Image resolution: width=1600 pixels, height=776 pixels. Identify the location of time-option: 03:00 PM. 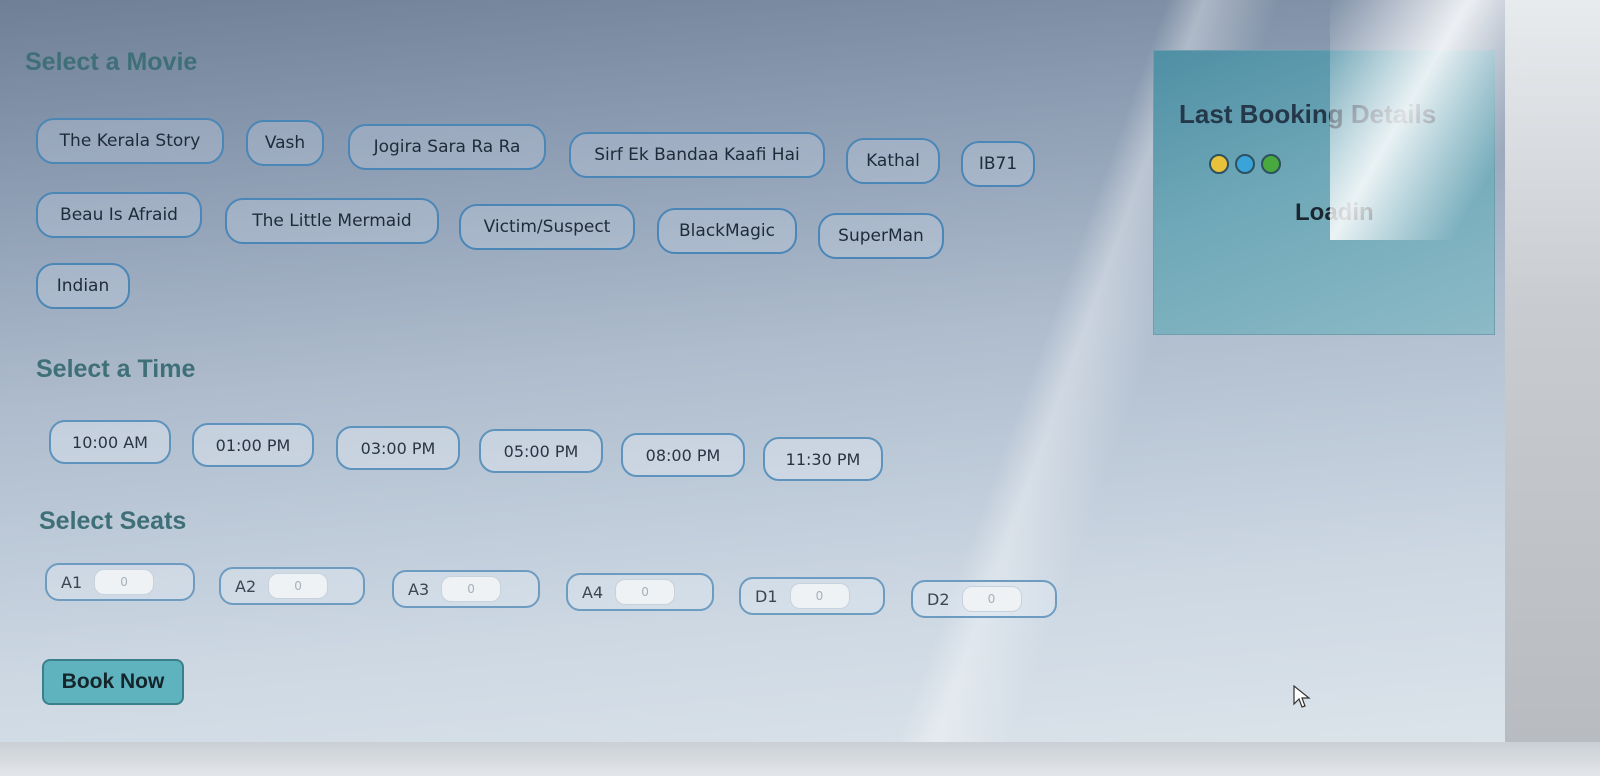
(398, 448).